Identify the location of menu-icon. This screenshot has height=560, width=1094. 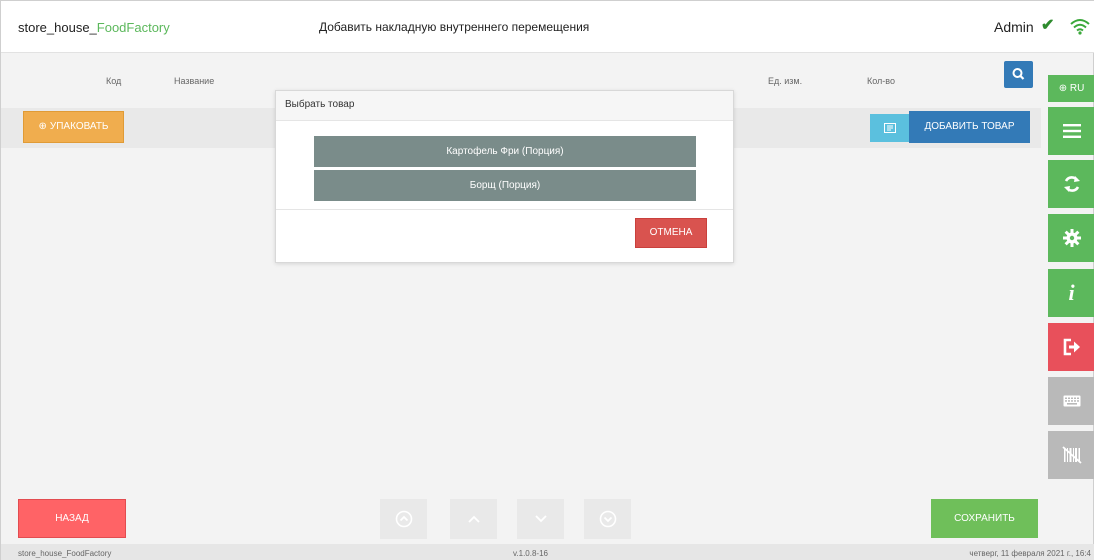
(1071, 131).